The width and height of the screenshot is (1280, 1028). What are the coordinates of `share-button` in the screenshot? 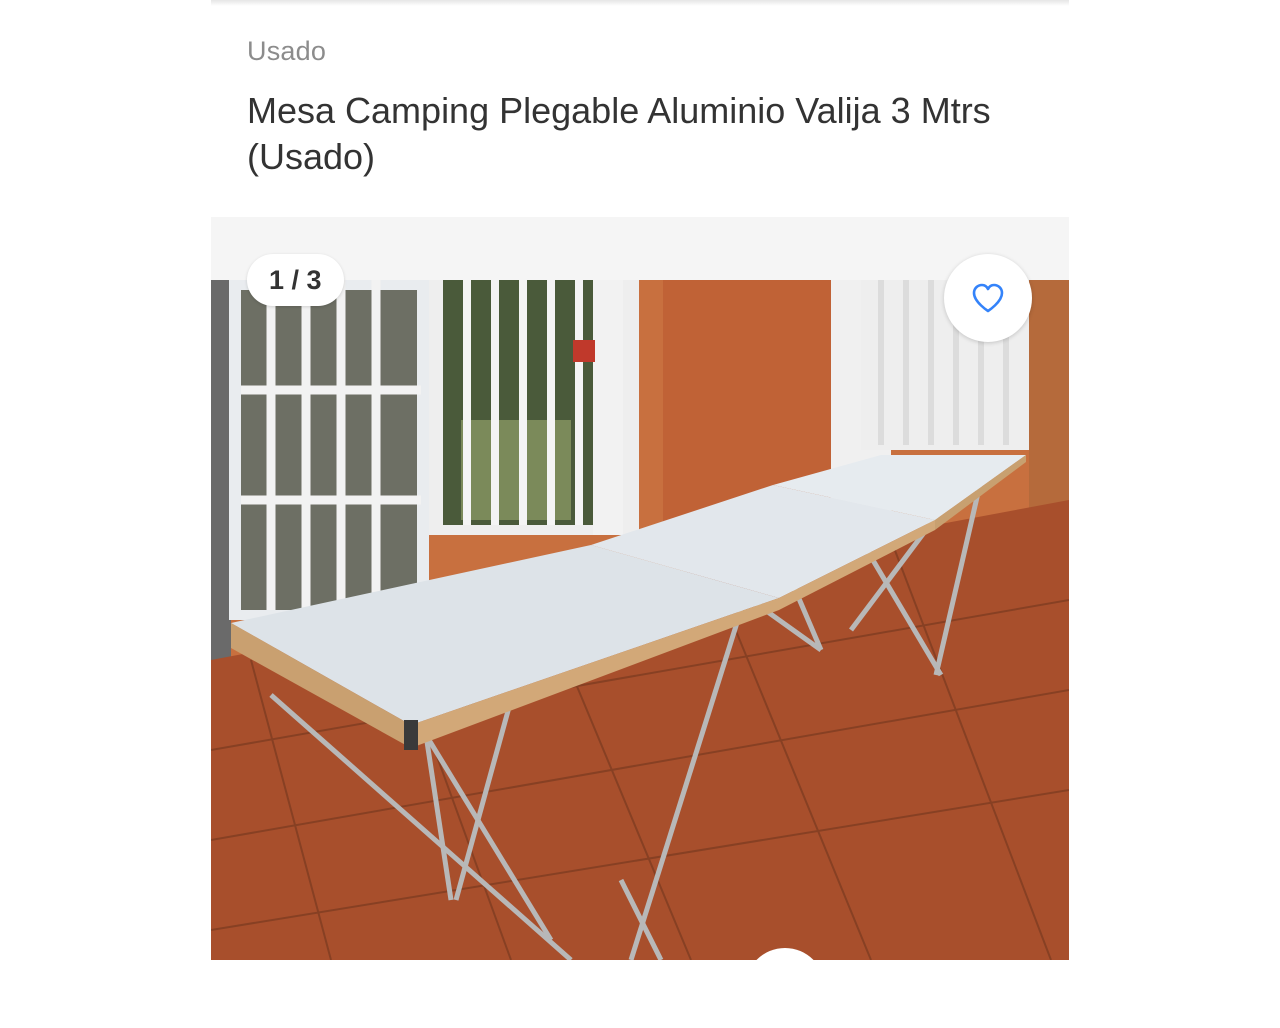 It's located at (785, 988).